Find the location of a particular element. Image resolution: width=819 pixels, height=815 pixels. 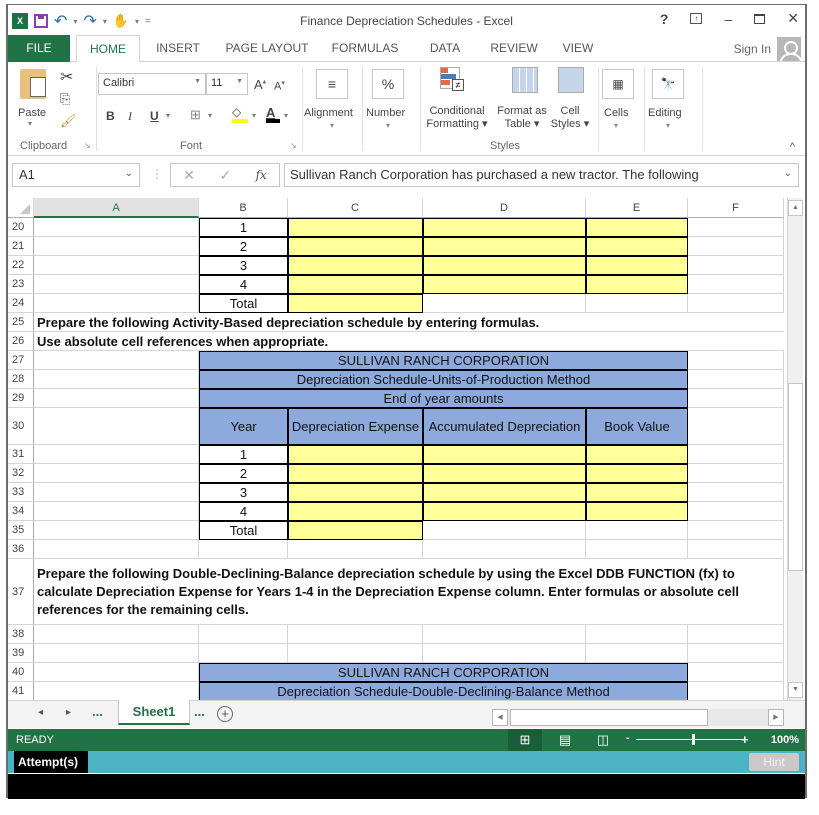

row-header-38: 38 is located at coordinates (21, 634).